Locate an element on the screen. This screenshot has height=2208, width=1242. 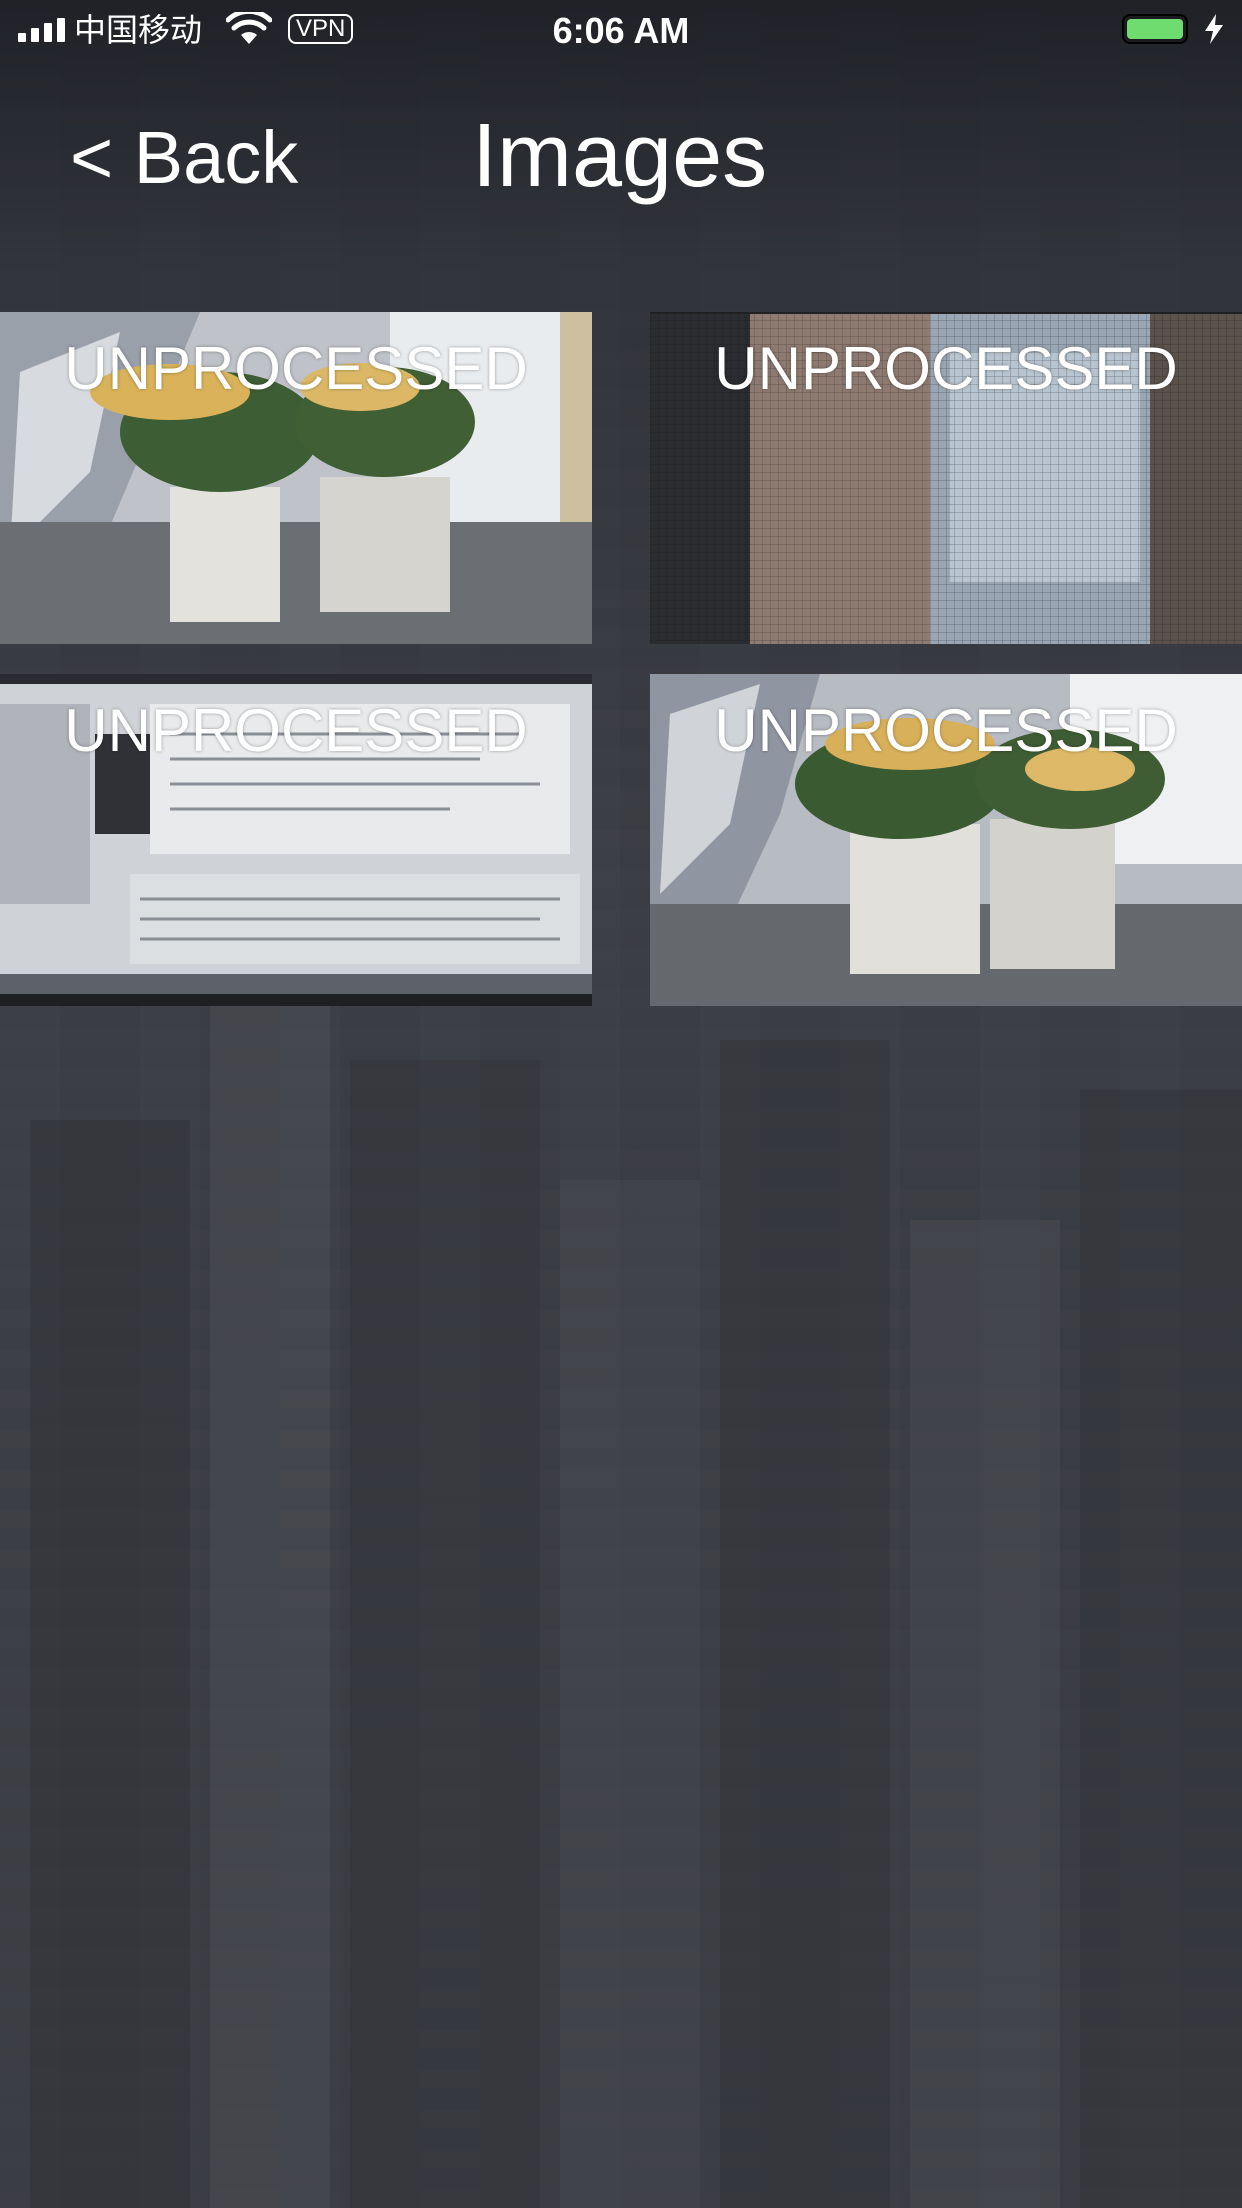
status-bar: 中国移动 VPN 6:06 AM is located at coordinates (621, 31).